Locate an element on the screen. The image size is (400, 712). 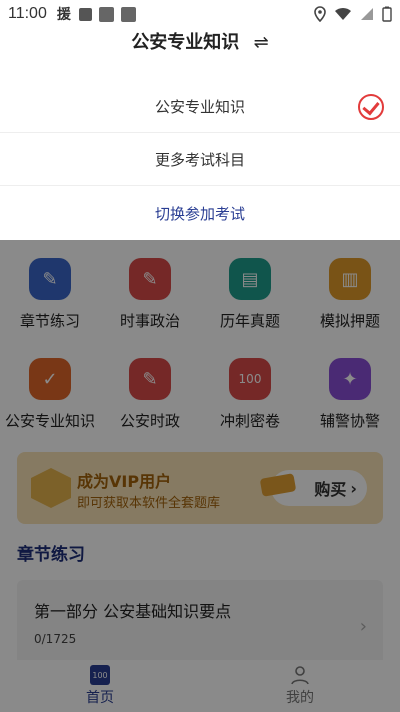
option-label: 切换参加考试 is located at coordinates (199, 213).